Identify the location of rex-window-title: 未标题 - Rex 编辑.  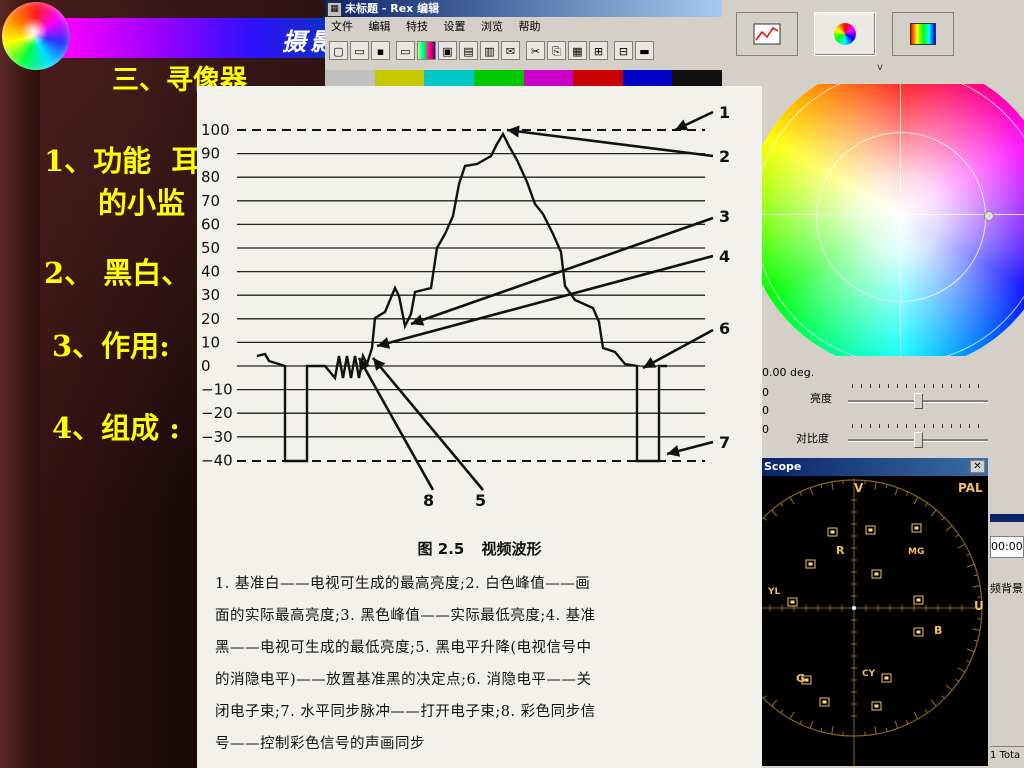
(392, 8).